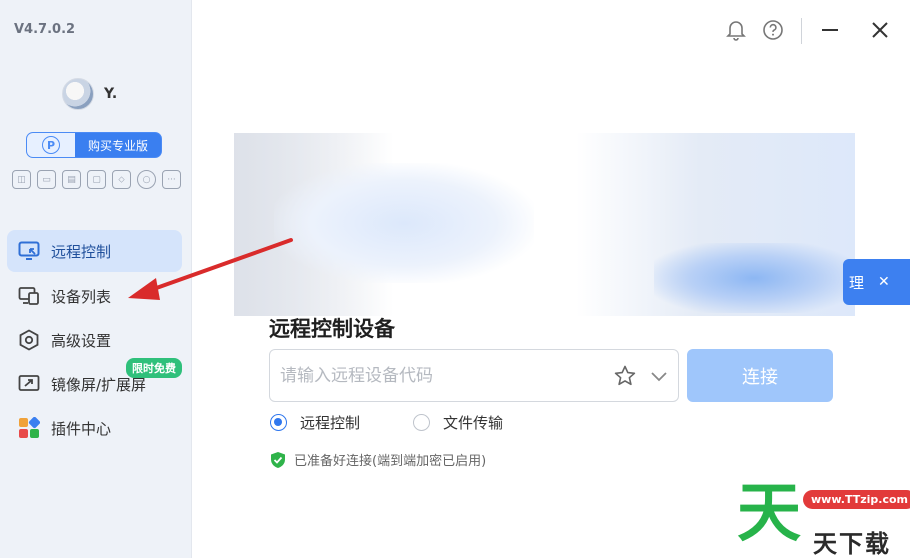 The image size is (910, 558). I want to click on buy-pro-button: P 购买专业版, so click(94, 145).